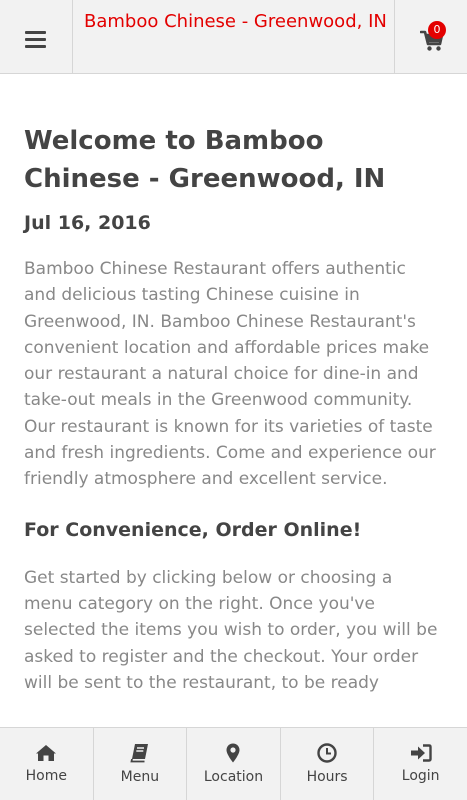  What do you see at coordinates (47, 764) in the screenshot?
I see `nav-home: Home` at bounding box center [47, 764].